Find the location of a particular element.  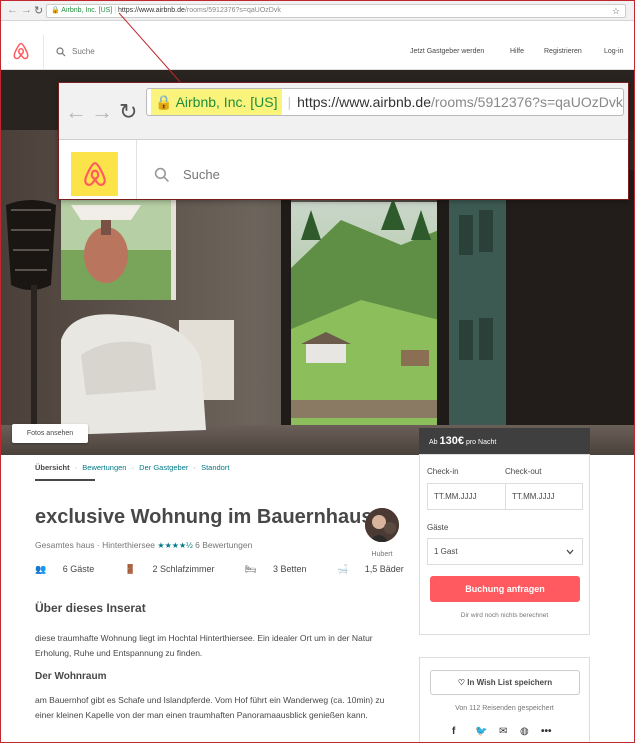

zoom-secure-text: Airbnb, Inc. [US] is located at coordinates (226, 102).